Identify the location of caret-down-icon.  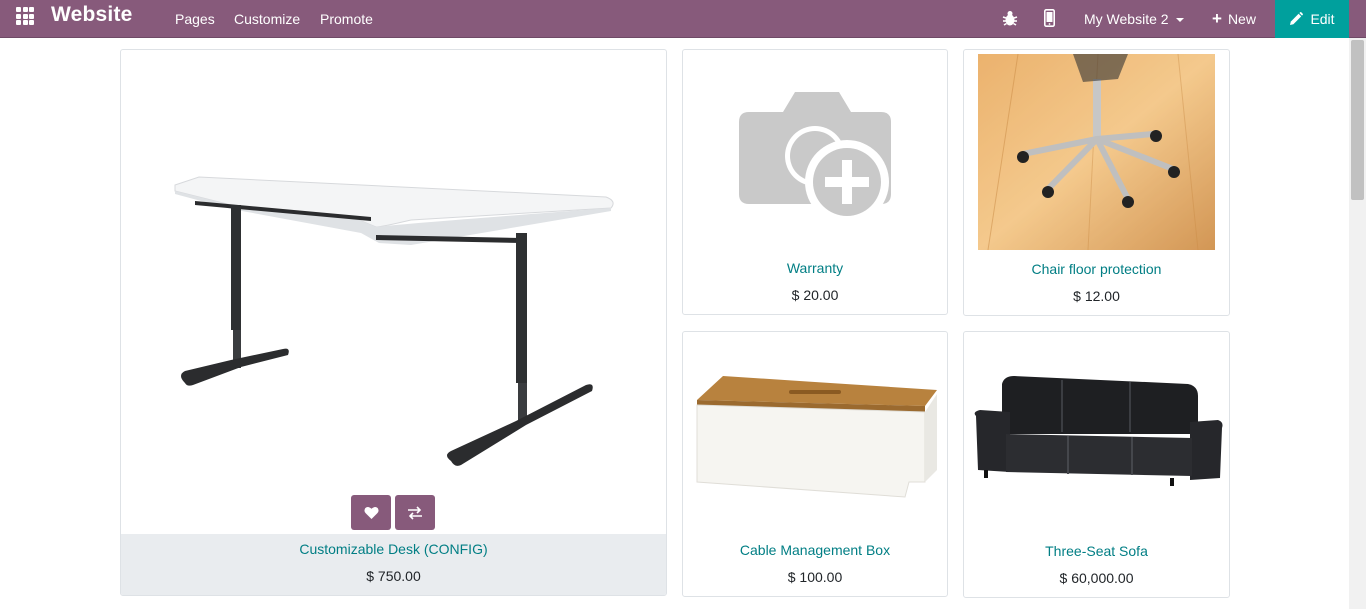
(1179, 20).